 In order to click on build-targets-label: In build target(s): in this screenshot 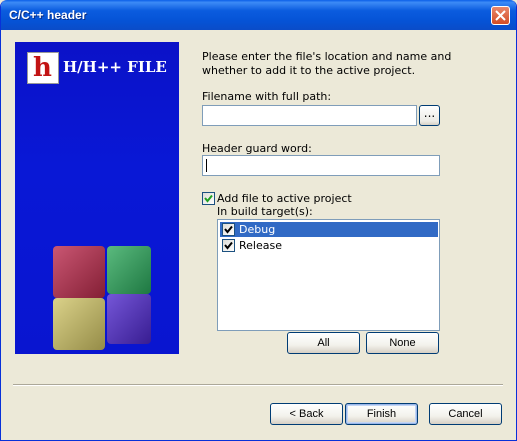, I will do `click(265, 211)`.